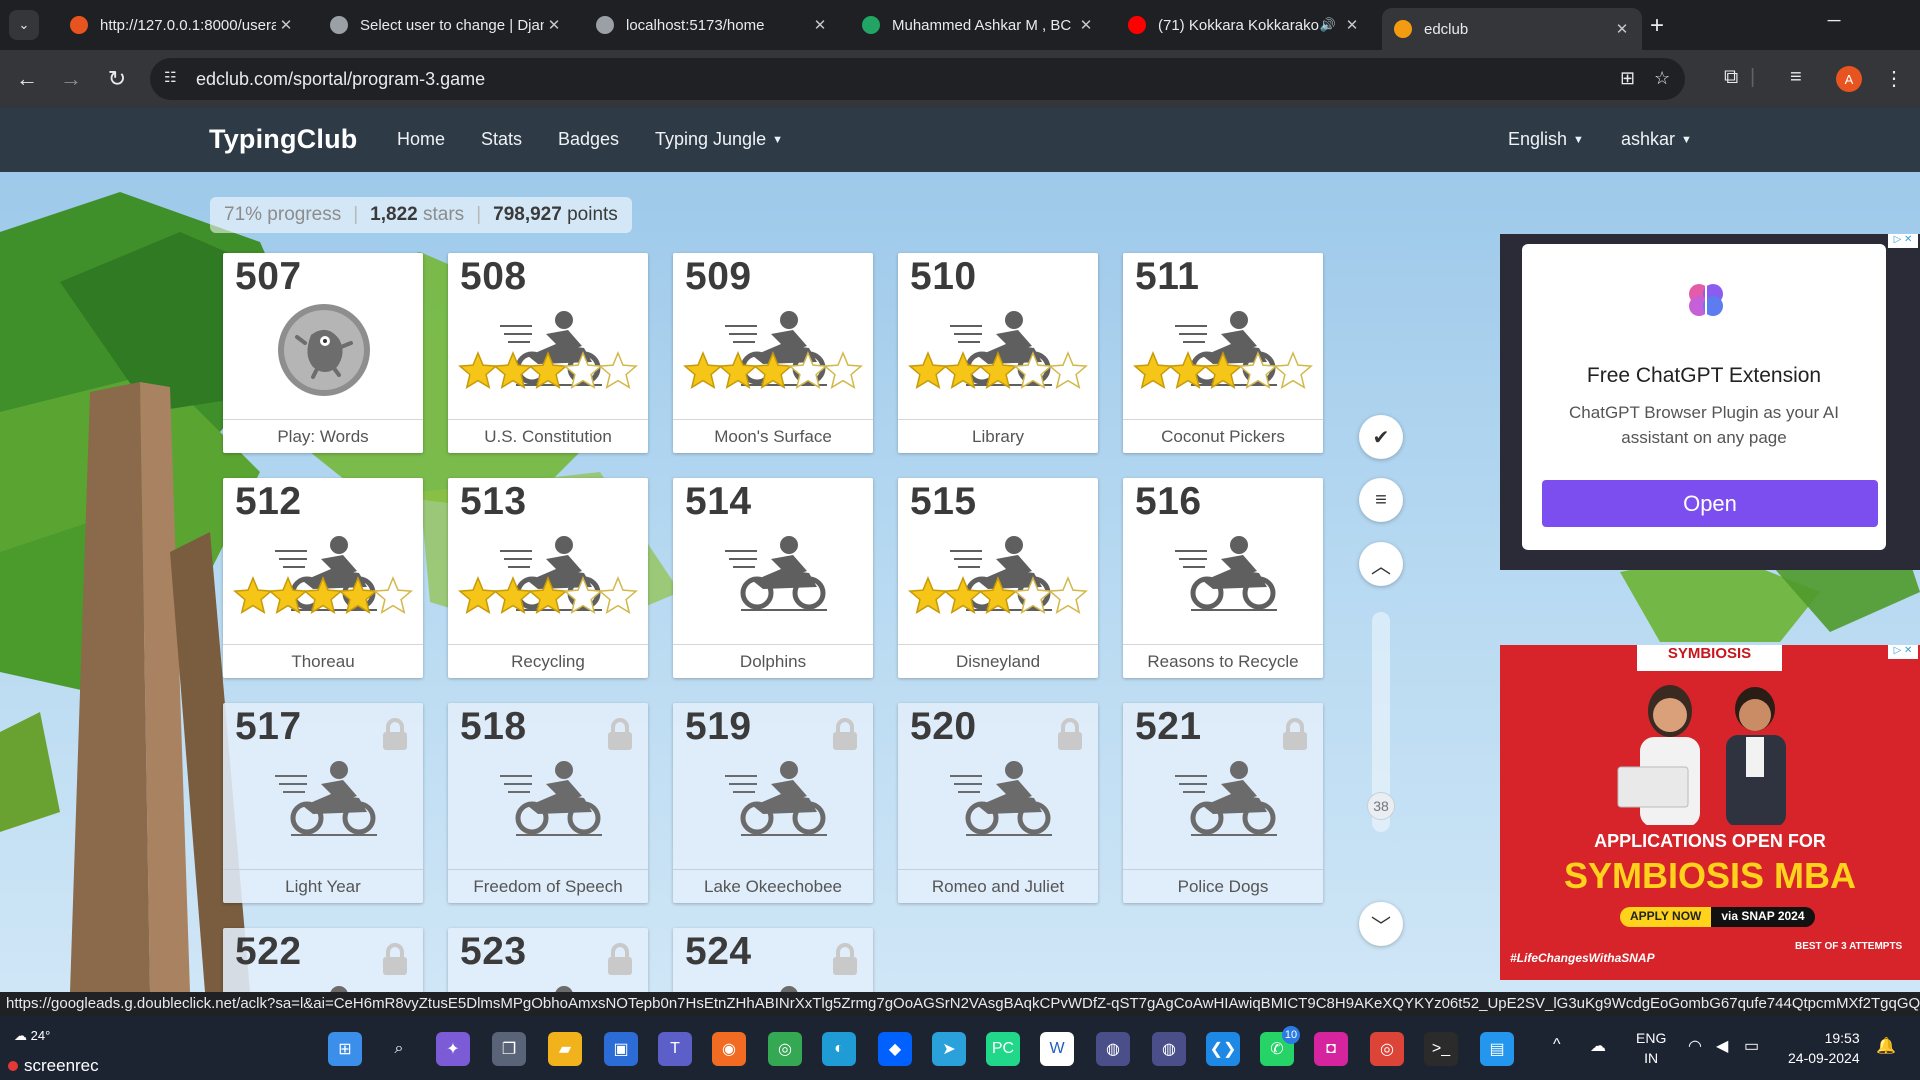 The height and width of the screenshot is (1080, 1920). I want to click on forward-arrow-icon: →, so click(71, 79).